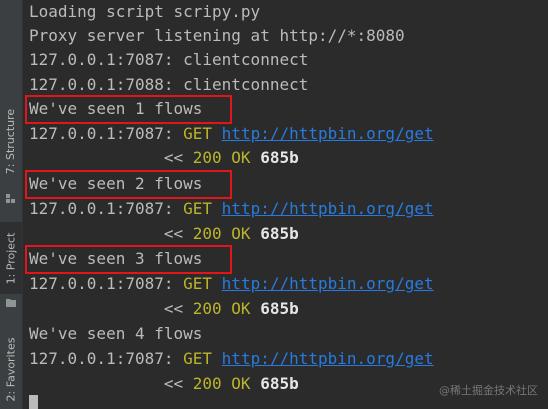 This screenshot has height=409, width=548. Describe the element at coordinates (169, 59) in the screenshot. I see `console-line: 127.0.0.1:7087: clientconnect` at that location.